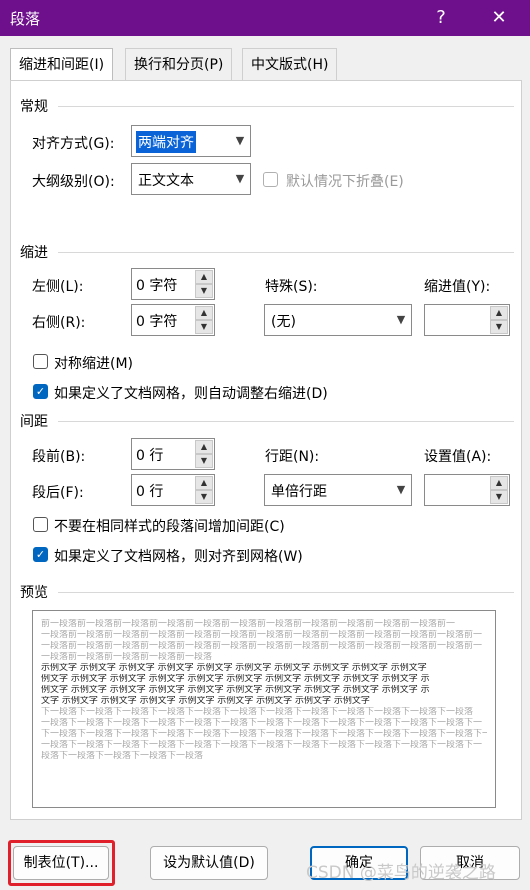  I want to click on indent-right-value: 0 字符, so click(157, 322).